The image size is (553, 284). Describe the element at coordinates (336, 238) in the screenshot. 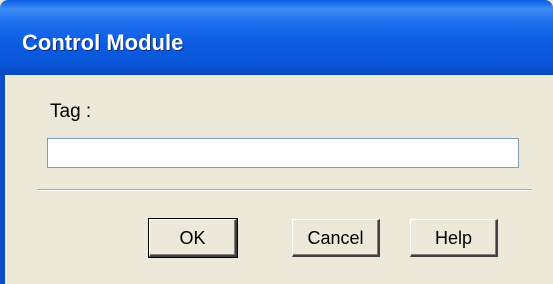

I see `cancel-button: Cancel` at that location.